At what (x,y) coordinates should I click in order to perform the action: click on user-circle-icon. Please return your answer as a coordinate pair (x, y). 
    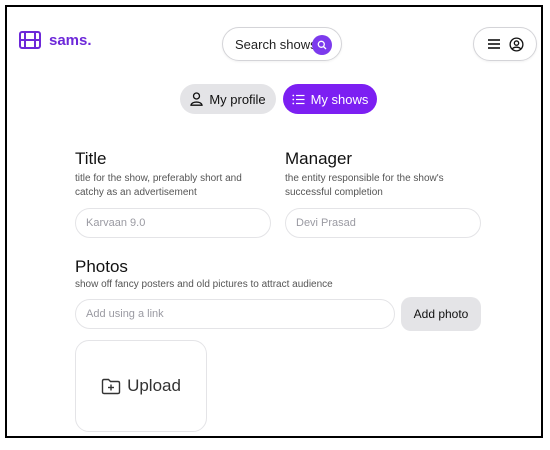
    Looking at the image, I should click on (516, 44).